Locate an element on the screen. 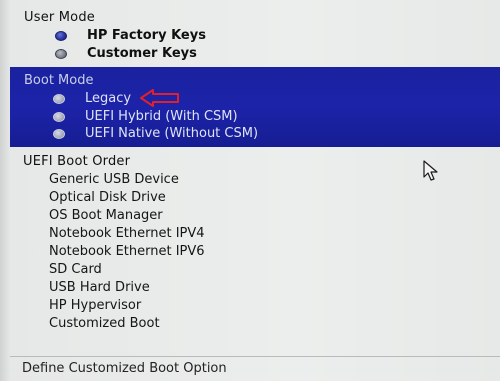 Image resolution: width=500 pixels, height=381 pixels. radio-label: HP Factory Keys is located at coordinates (146, 35).